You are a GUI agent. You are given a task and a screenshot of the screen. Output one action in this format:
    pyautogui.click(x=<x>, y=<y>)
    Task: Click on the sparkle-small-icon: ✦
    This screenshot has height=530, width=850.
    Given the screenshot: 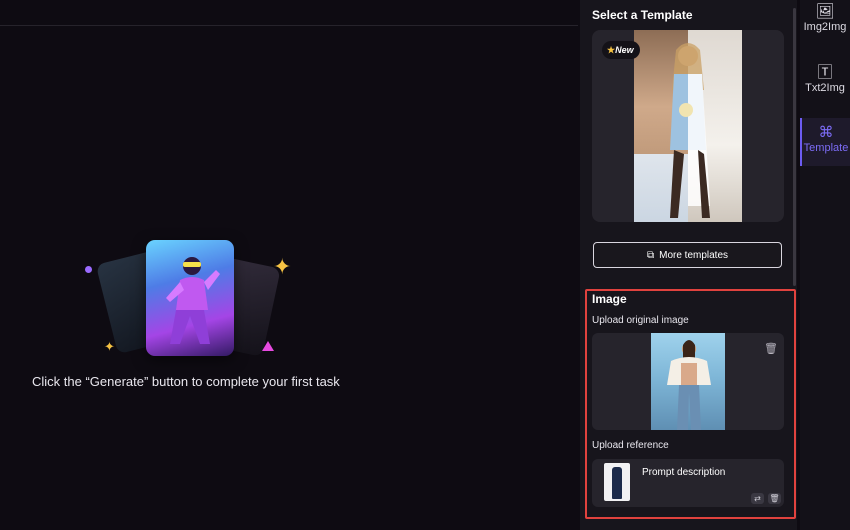 What is the action you would take?
    pyautogui.click(x=109, y=346)
    